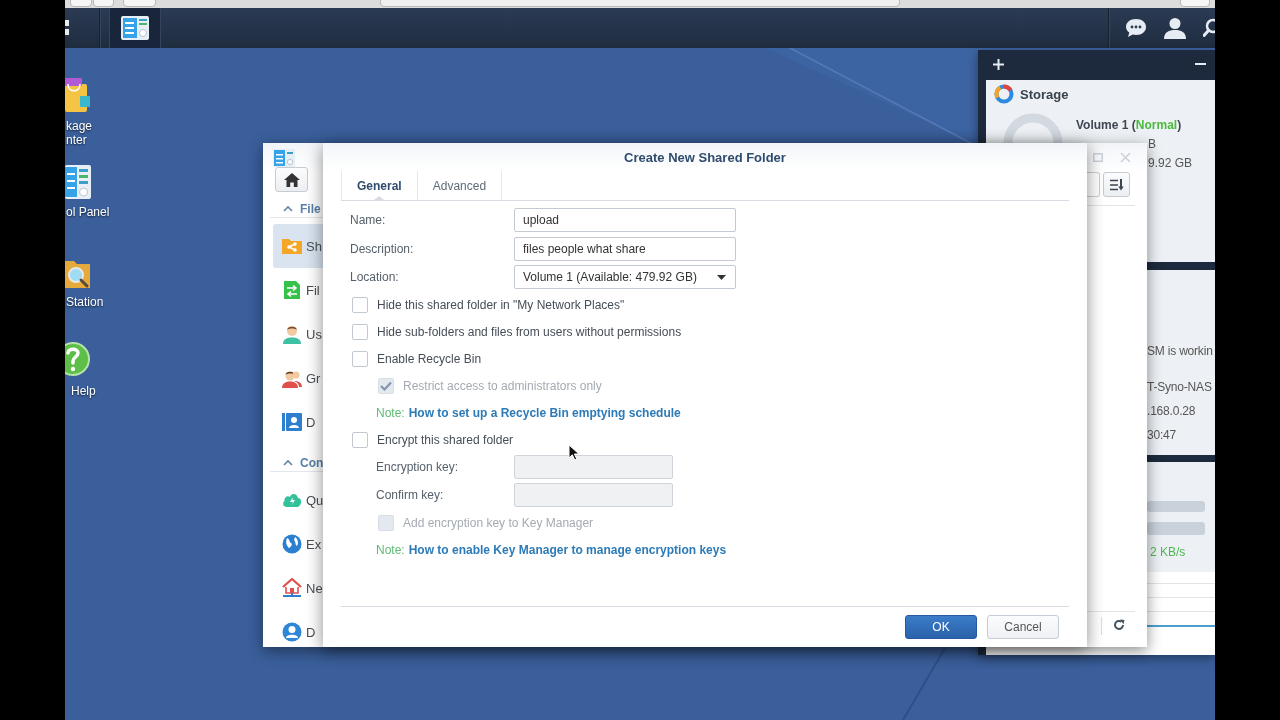 The width and height of the screenshot is (1280, 720). I want to click on speed-text: 2 KB/s, so click(1168, 552).